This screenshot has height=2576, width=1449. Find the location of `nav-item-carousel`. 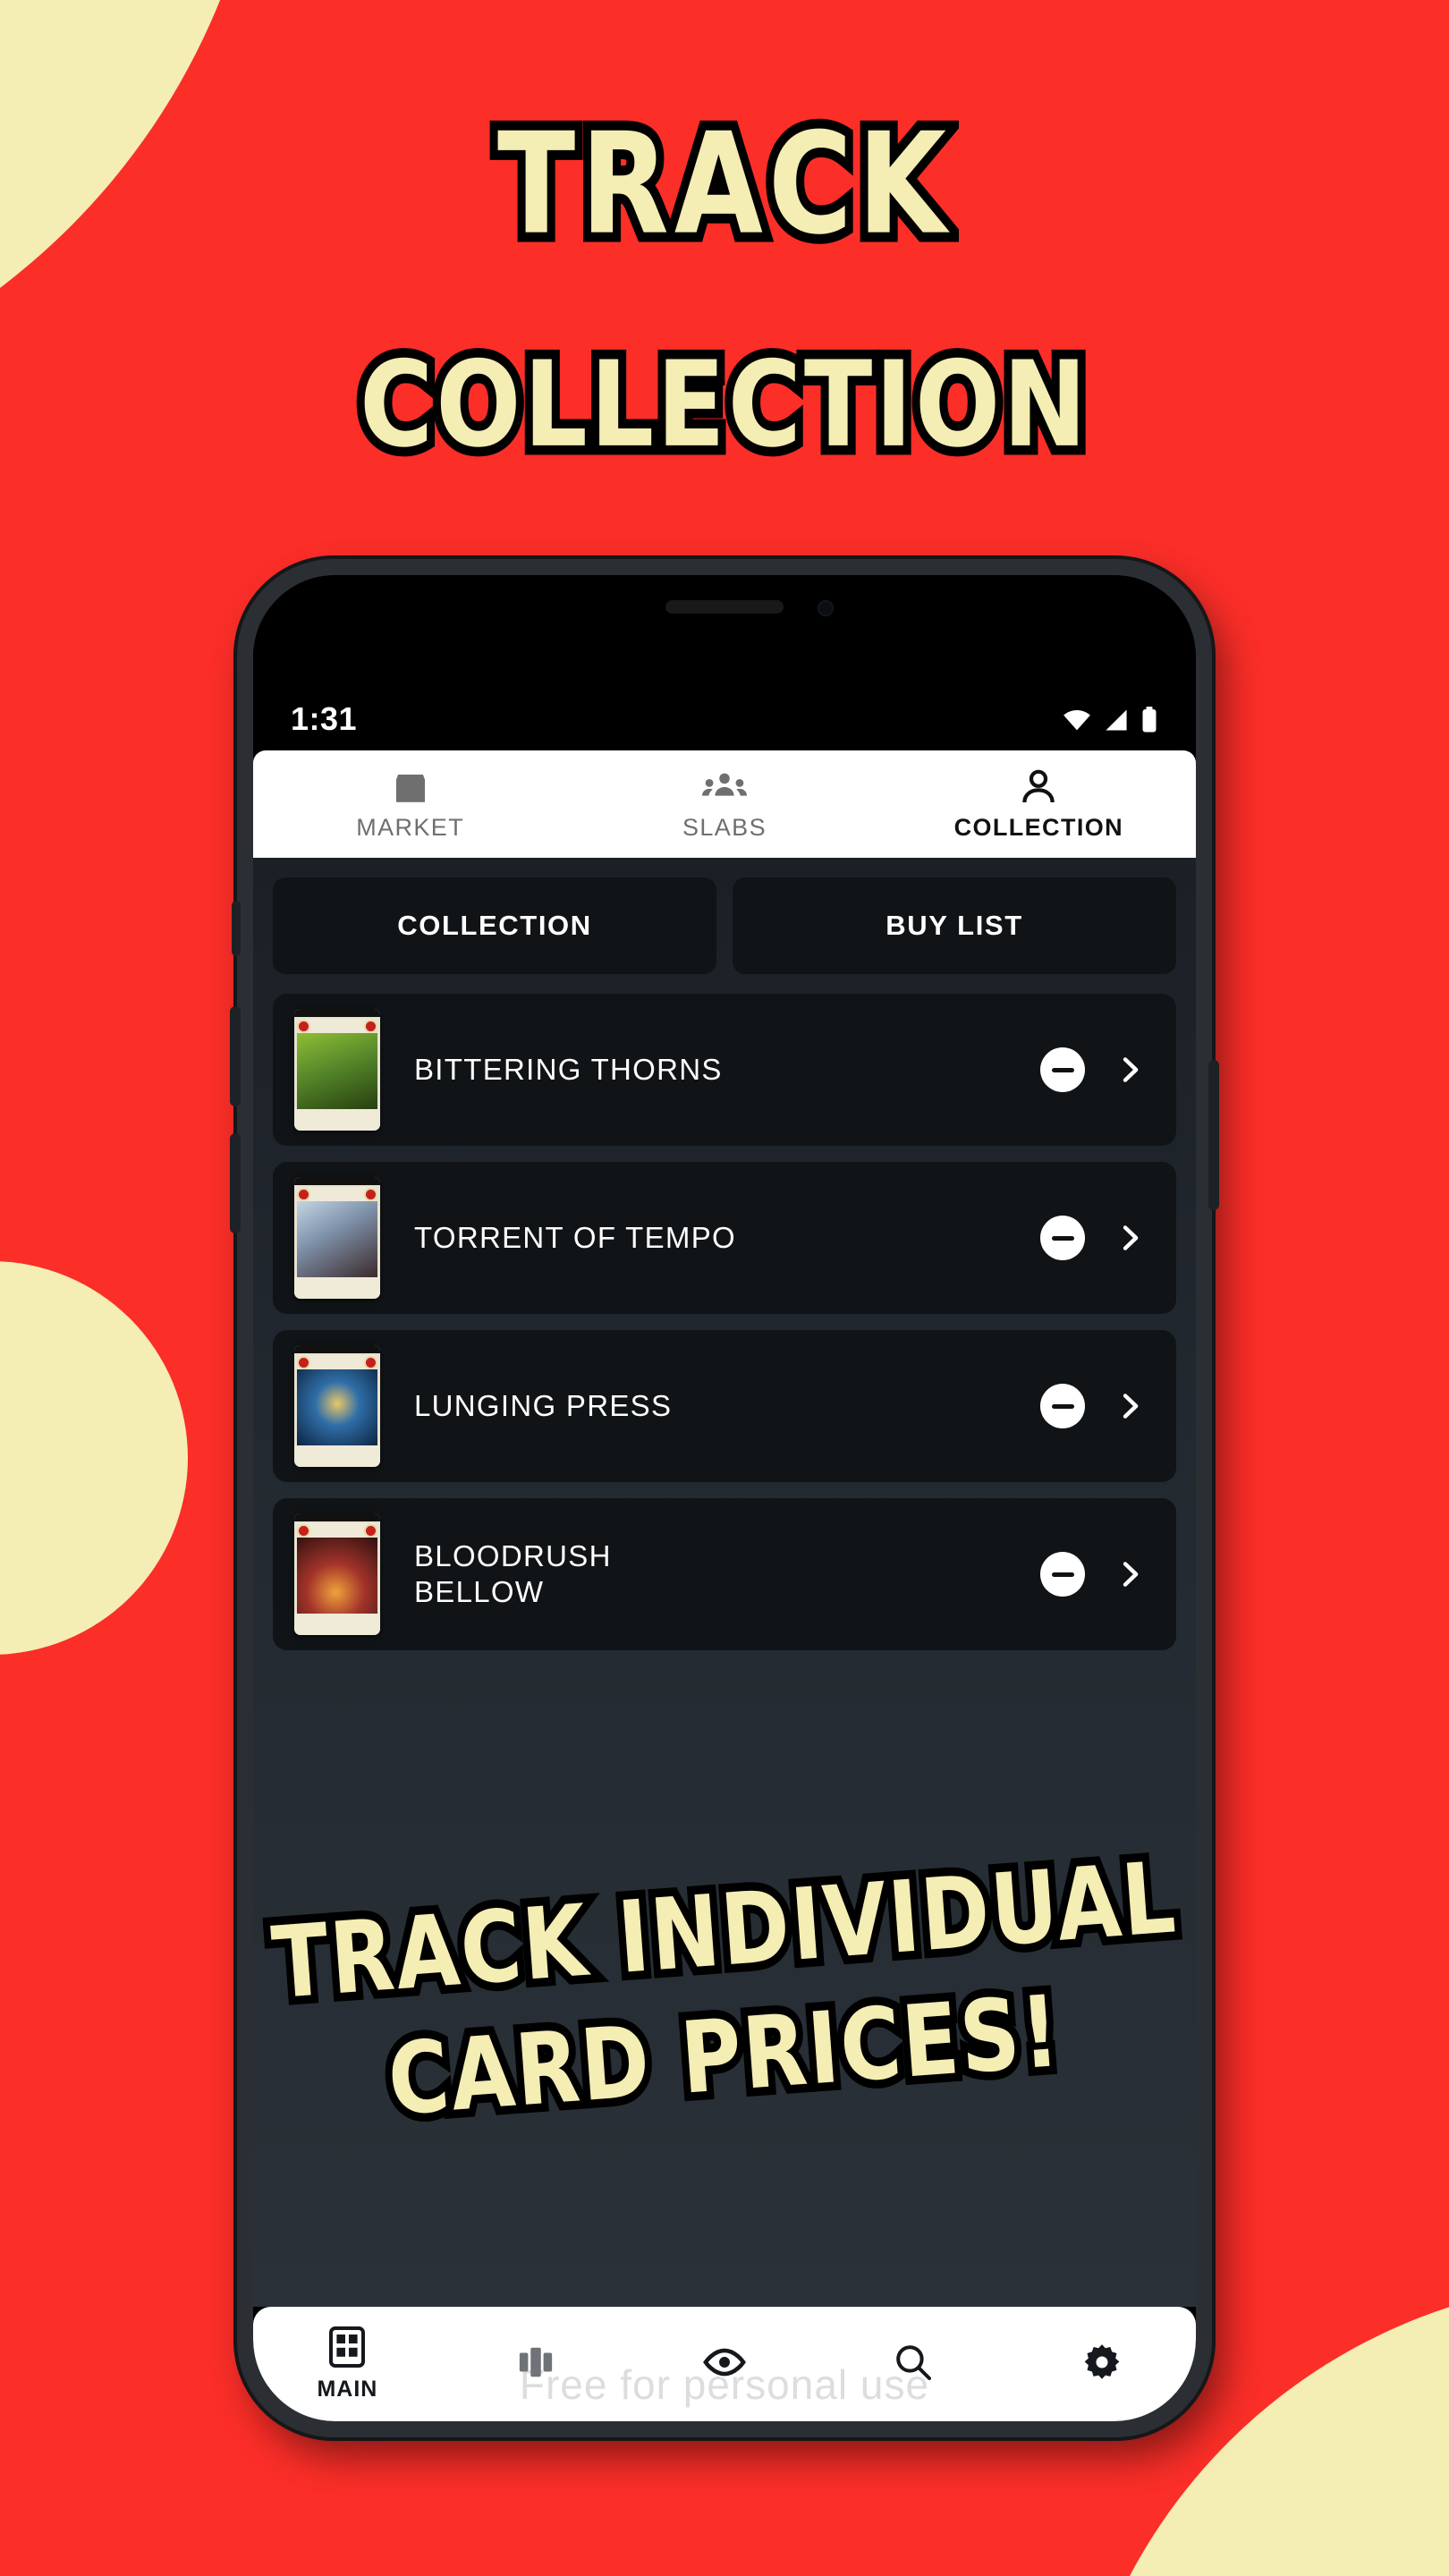

nav-item-carousel is located at coordinates (536, 2364).